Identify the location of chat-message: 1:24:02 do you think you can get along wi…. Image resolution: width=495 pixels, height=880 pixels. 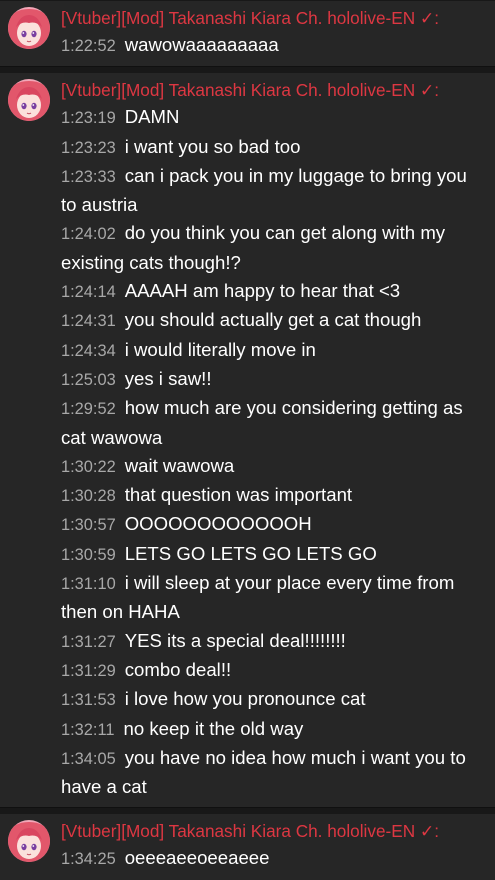
(272, 248).